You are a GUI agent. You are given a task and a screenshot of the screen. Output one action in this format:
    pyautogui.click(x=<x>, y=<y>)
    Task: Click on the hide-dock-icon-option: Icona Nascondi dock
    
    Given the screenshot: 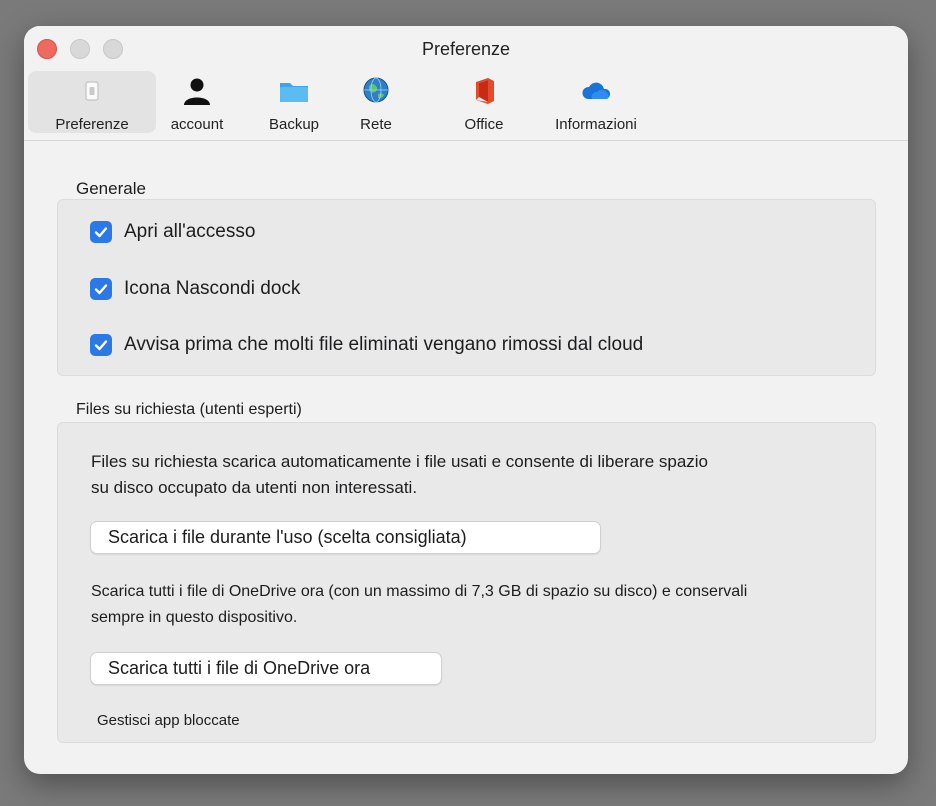 What is the action you would take?
    pyautogui.click(x=195, y=289)
    